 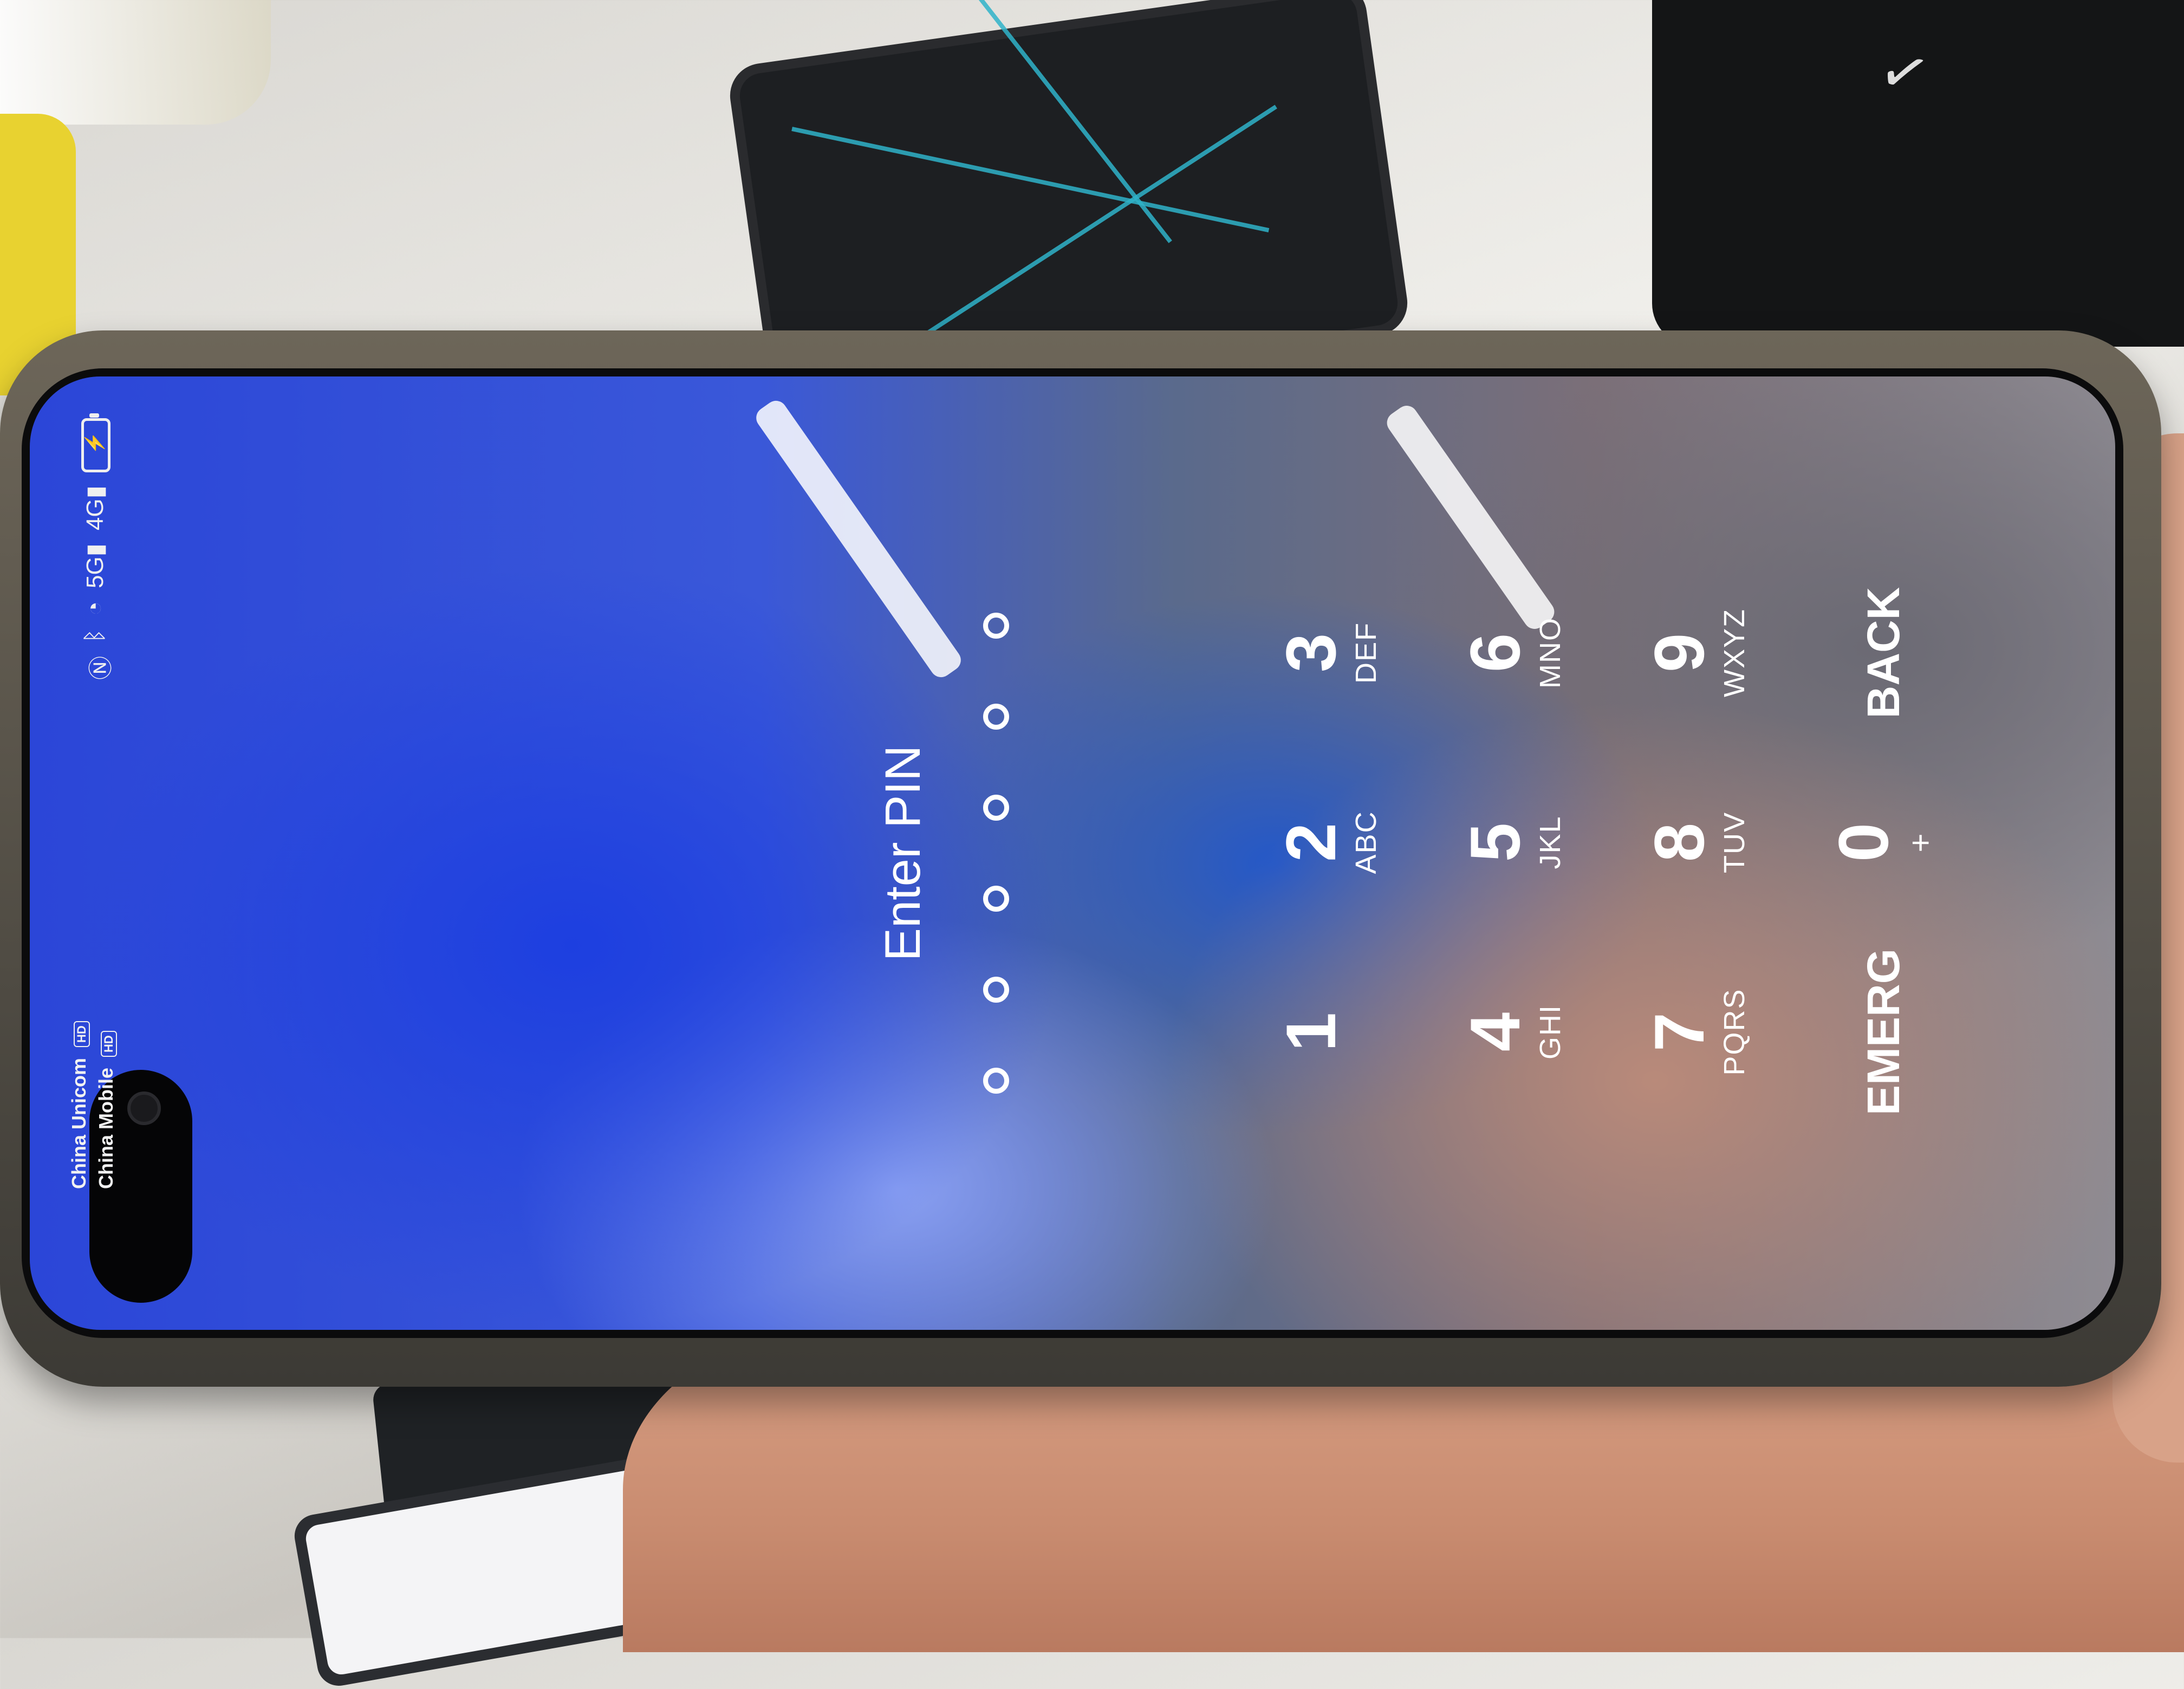 What do you see at coordinates (1522, 652) in the screenshot?
I see `key-6: 6 MNO` at bounding box center [1522, 652].